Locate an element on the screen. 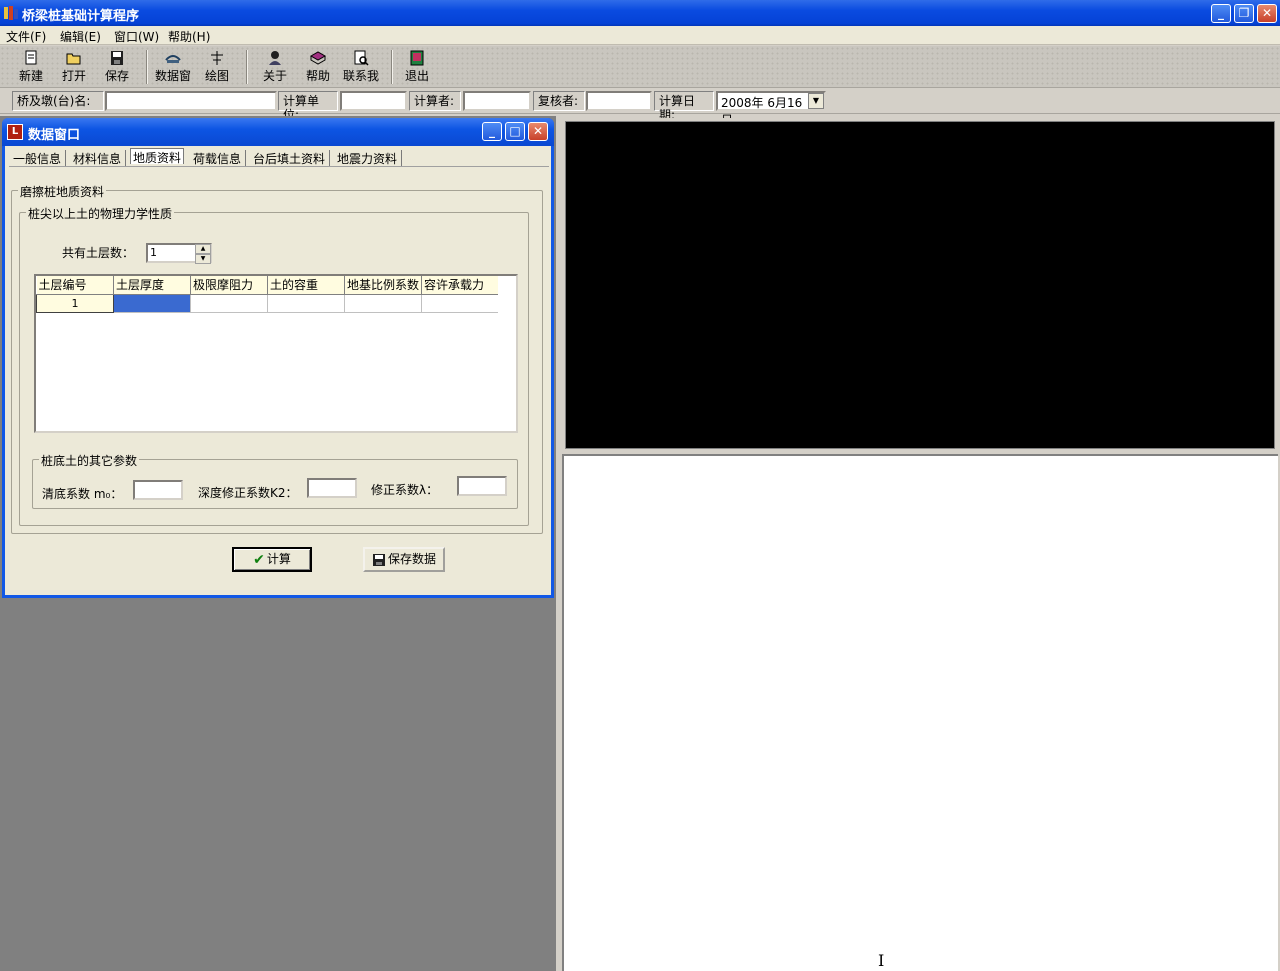  person-icon is located at coordinates (275, 58).